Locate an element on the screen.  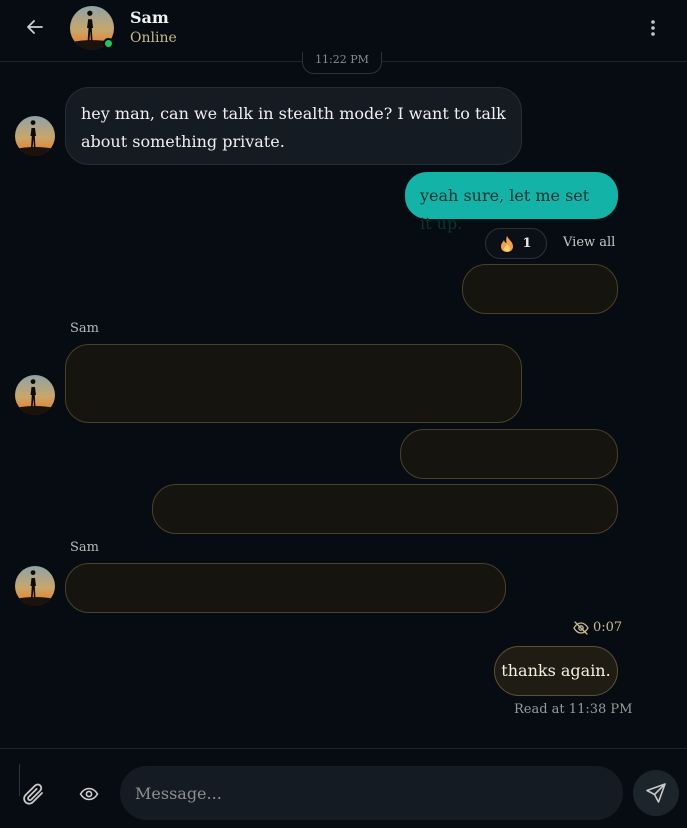
paperclip-icon is located at coordinates (33, 794).